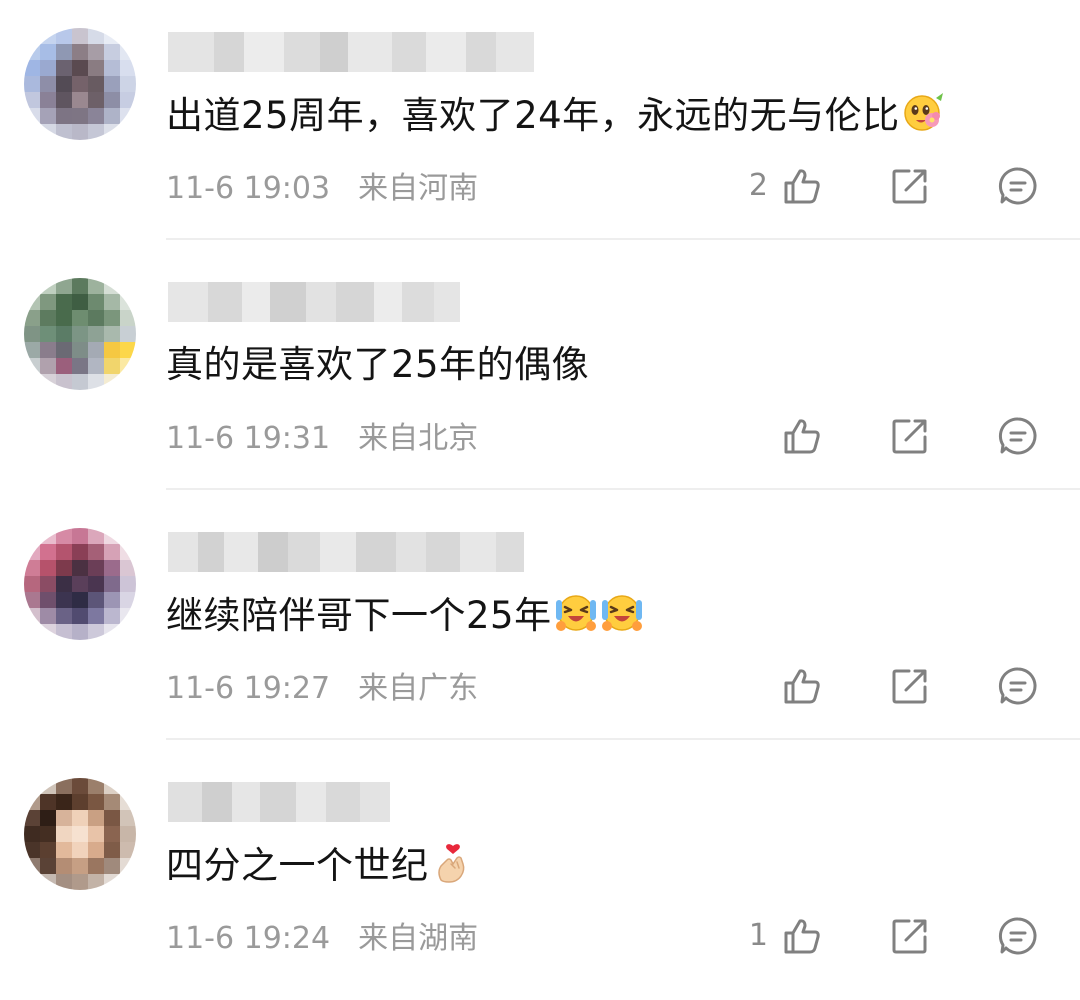  I want to click on location: 来自河南, so click(418, 188).